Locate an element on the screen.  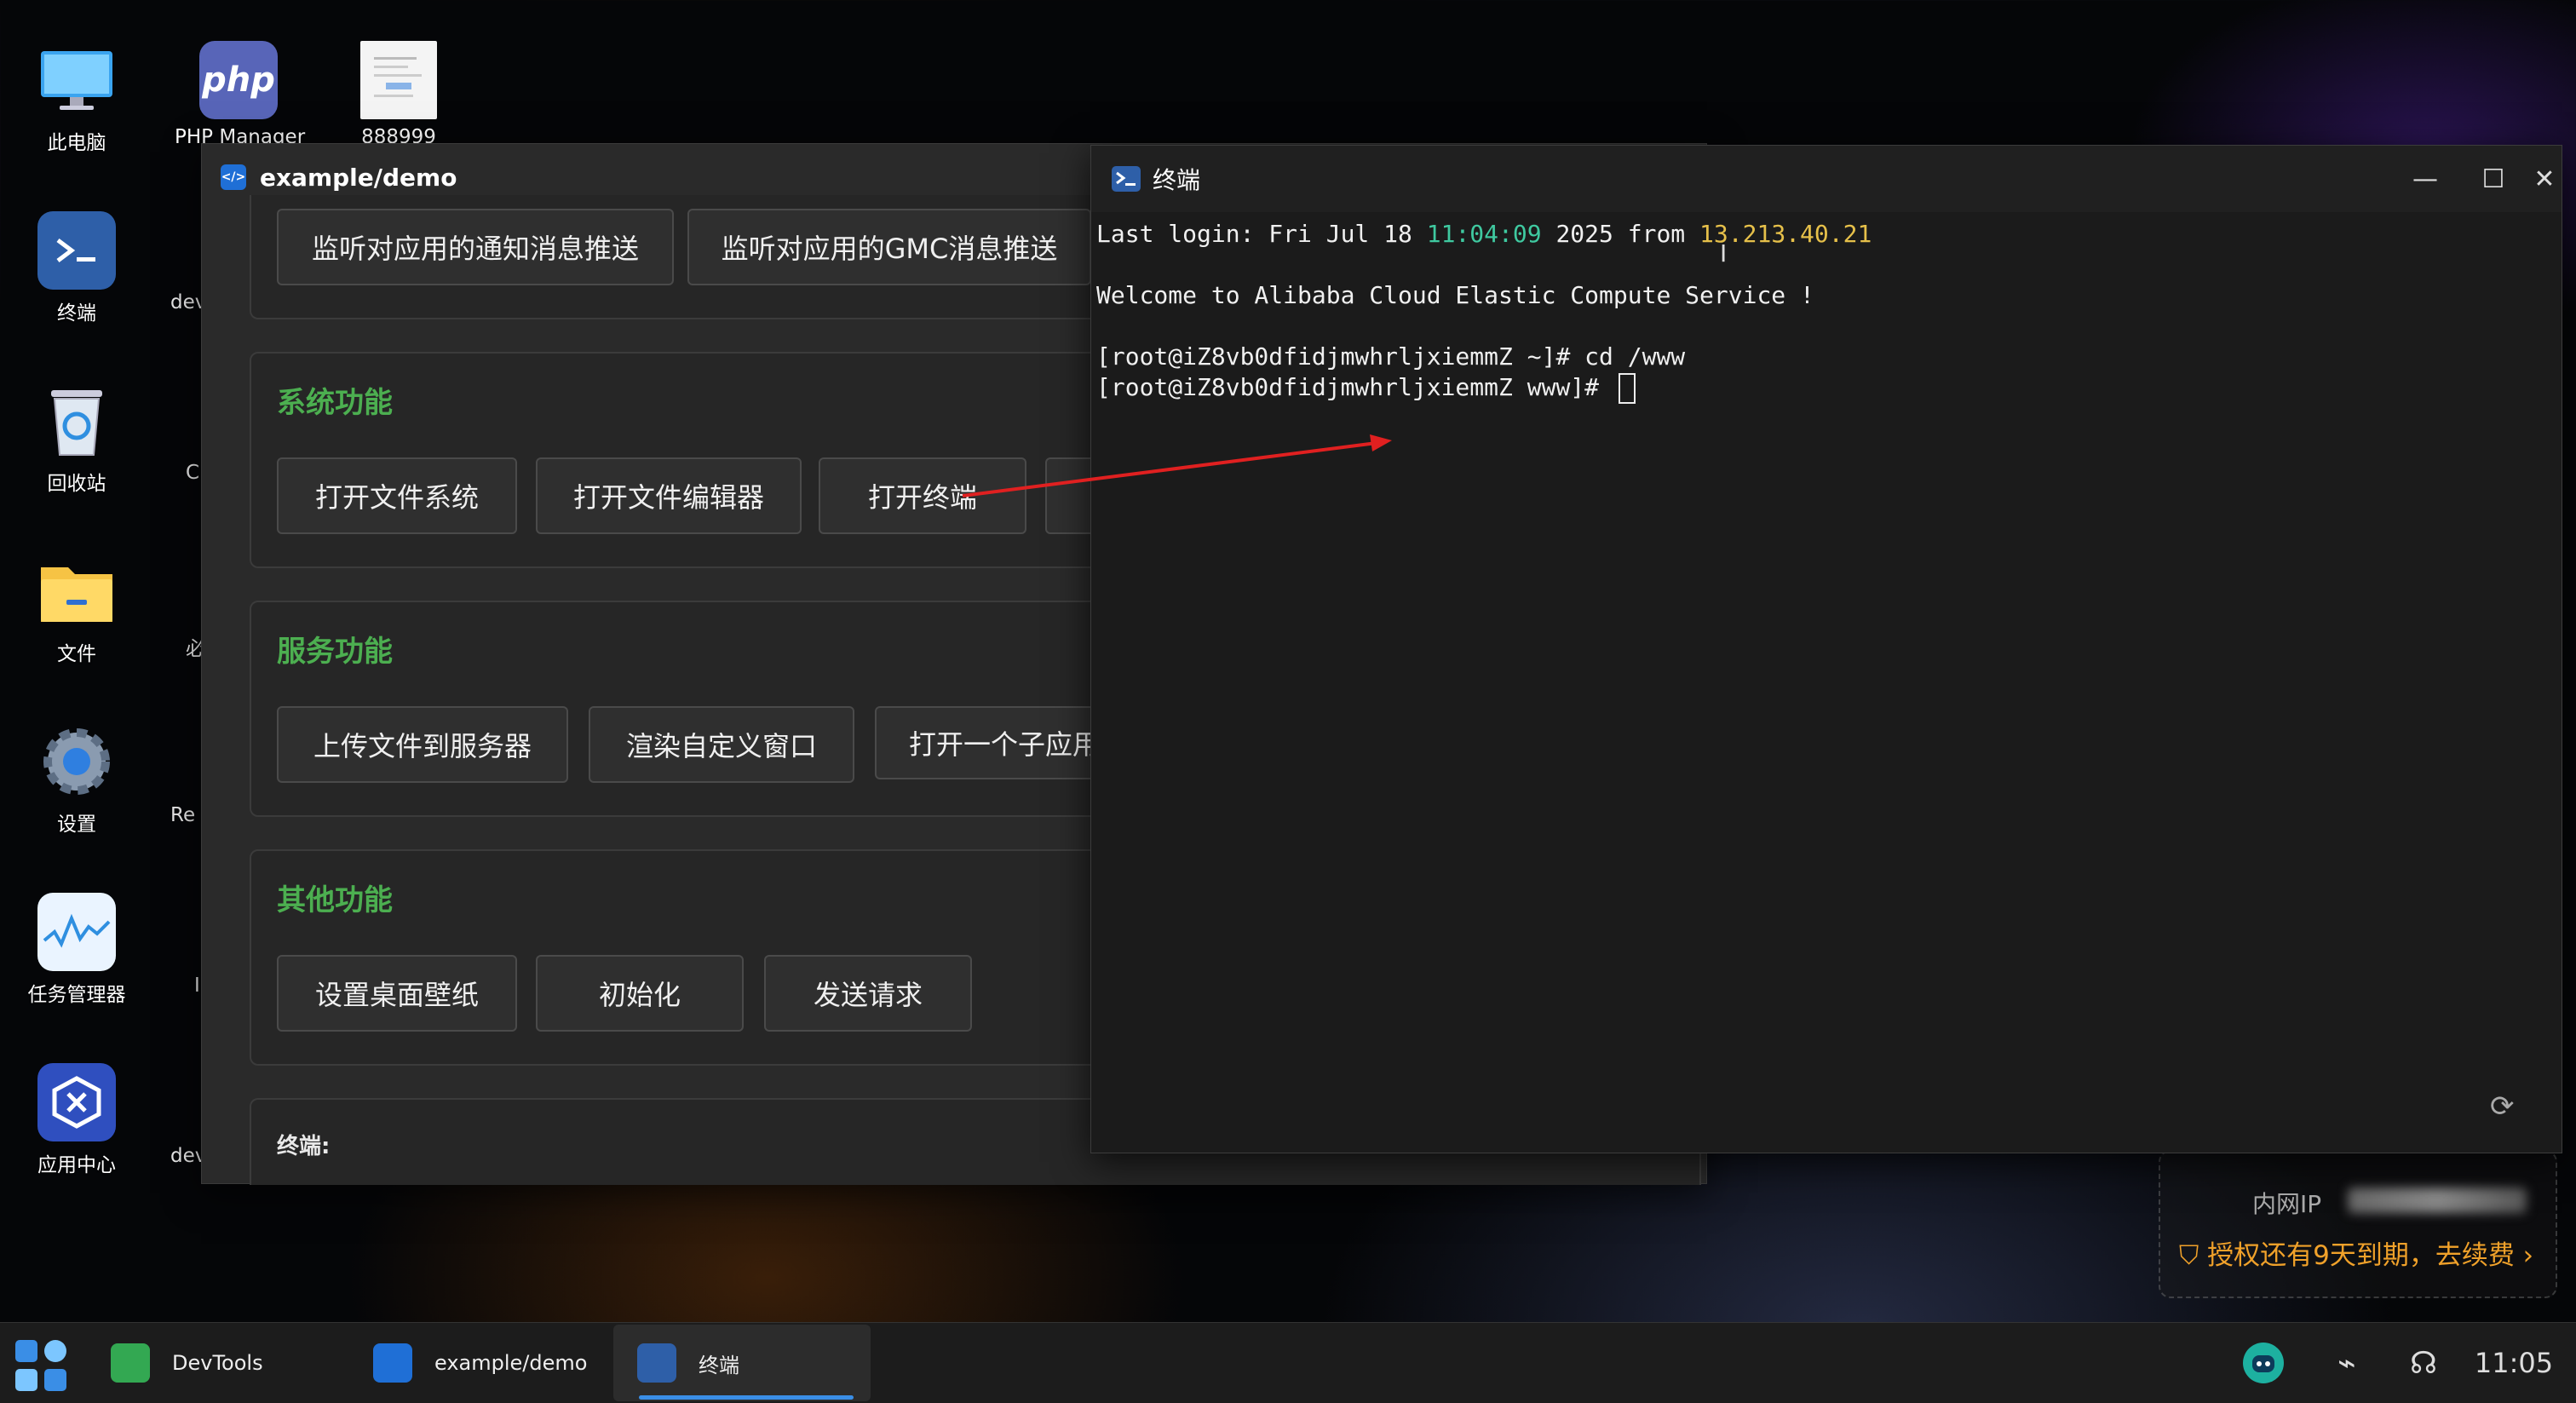
clock: 11:05 is located at coordinates (2514, 1363).